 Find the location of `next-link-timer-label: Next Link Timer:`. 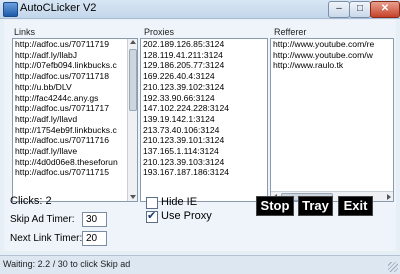

next-link-timer-label: Next Link Timer: is located at coordinates (46, 238).